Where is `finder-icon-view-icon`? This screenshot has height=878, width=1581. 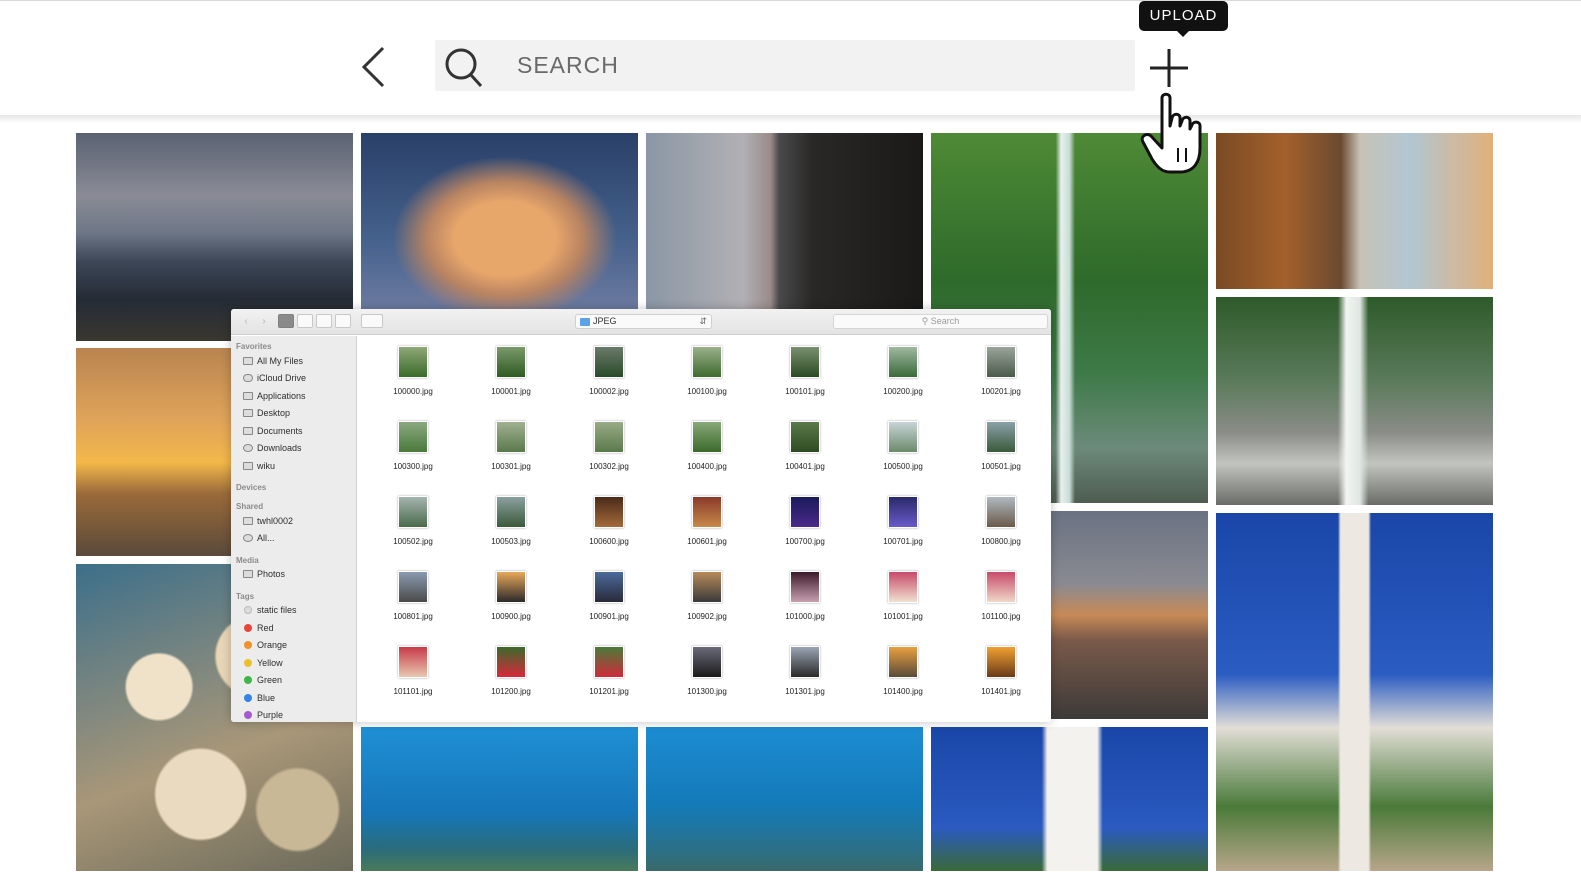
finder-icon-view-icon is located at coordinates (286, 321).